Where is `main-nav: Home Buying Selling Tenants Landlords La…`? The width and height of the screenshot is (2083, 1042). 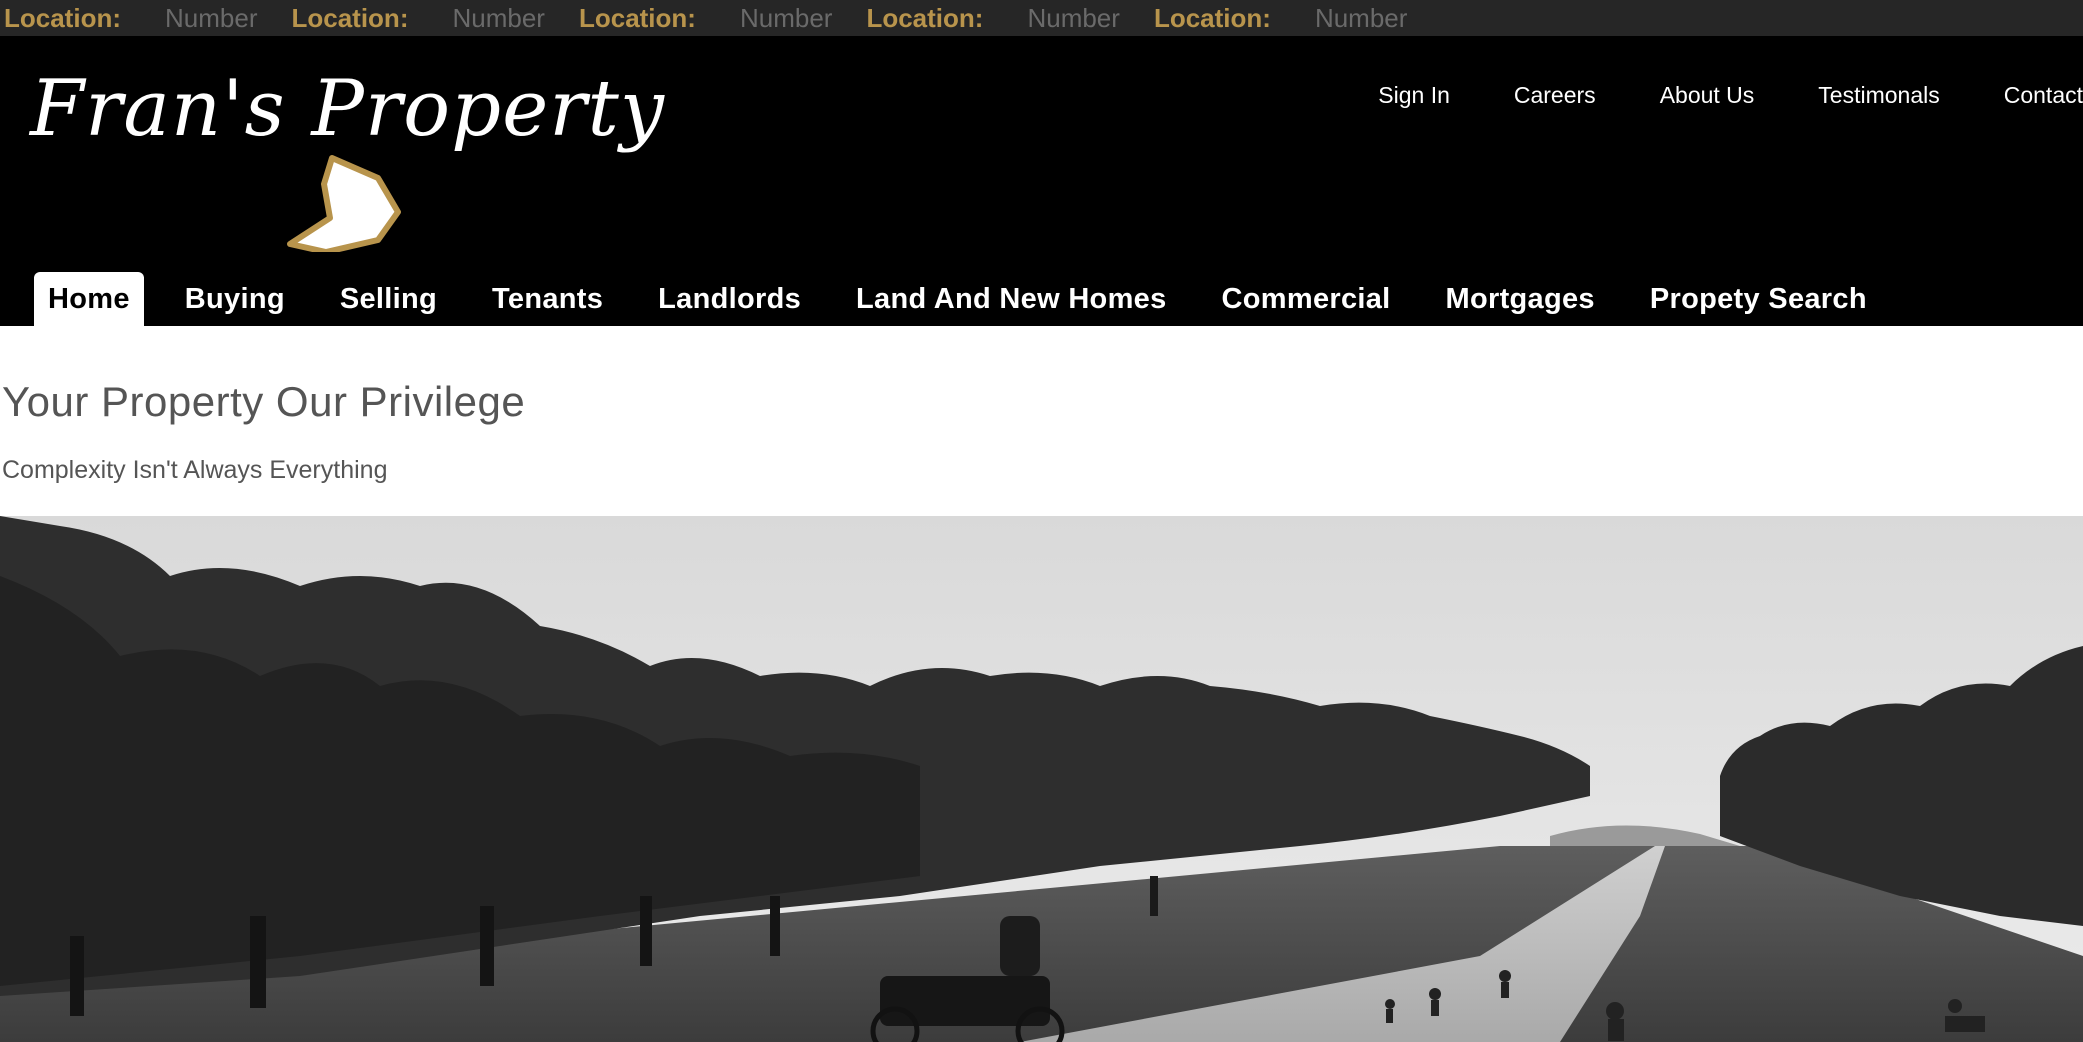
main-nav: Home Buying Selling Tenants Landlords La… is located at coordinates (971, 299).